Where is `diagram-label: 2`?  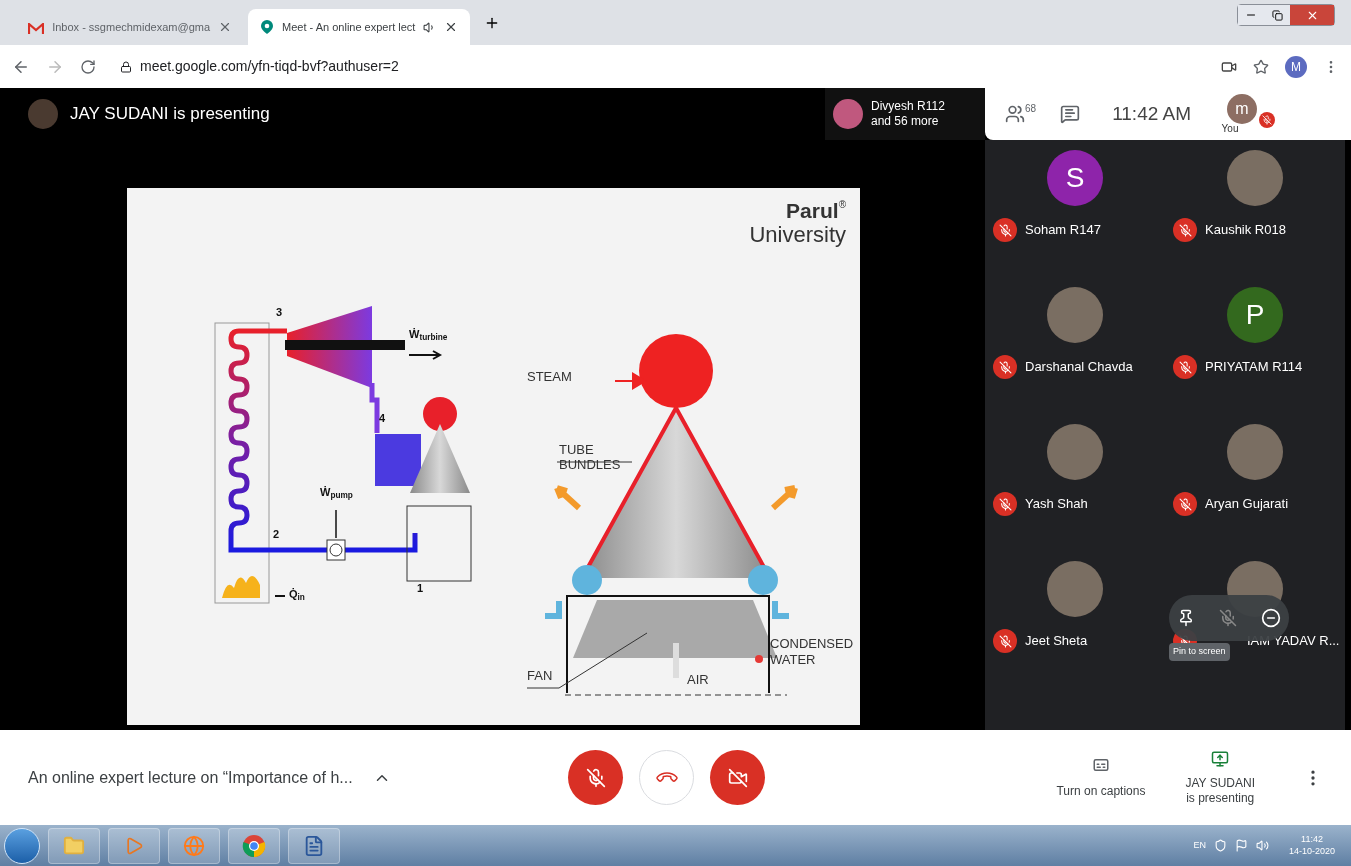
diagram-label: 2 is located at coordinates (276, 534).